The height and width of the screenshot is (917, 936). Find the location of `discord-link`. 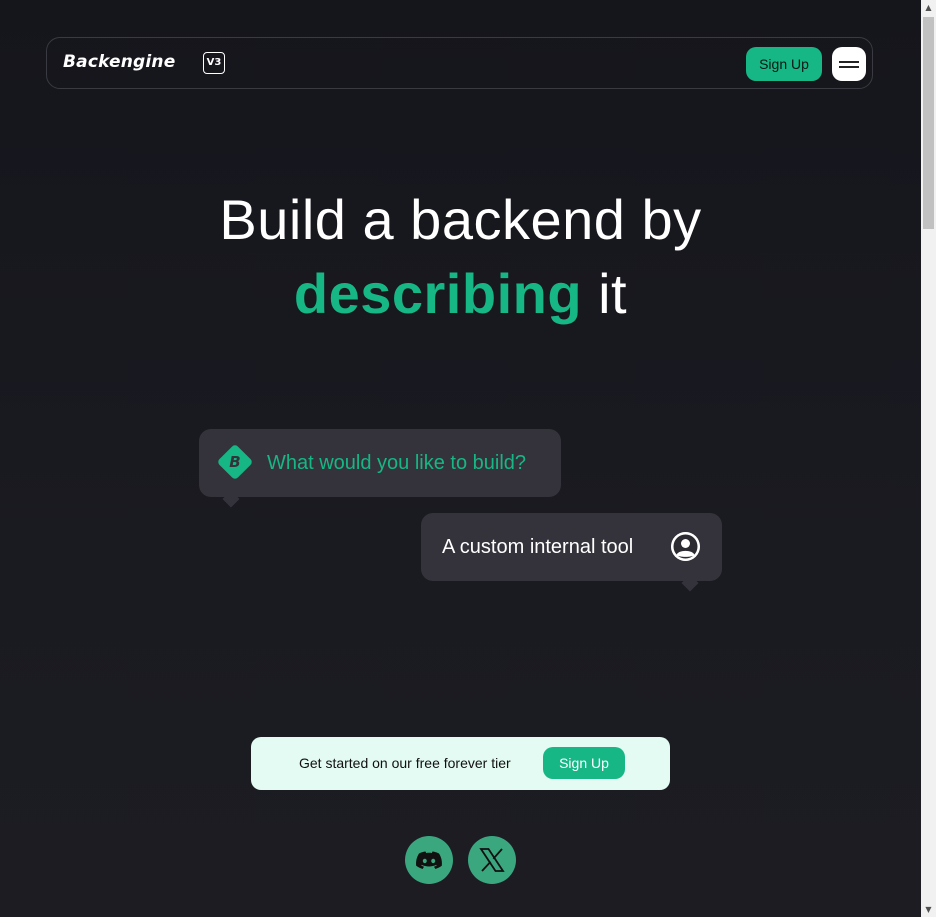

discord-link is located at coordinates (429, 860).